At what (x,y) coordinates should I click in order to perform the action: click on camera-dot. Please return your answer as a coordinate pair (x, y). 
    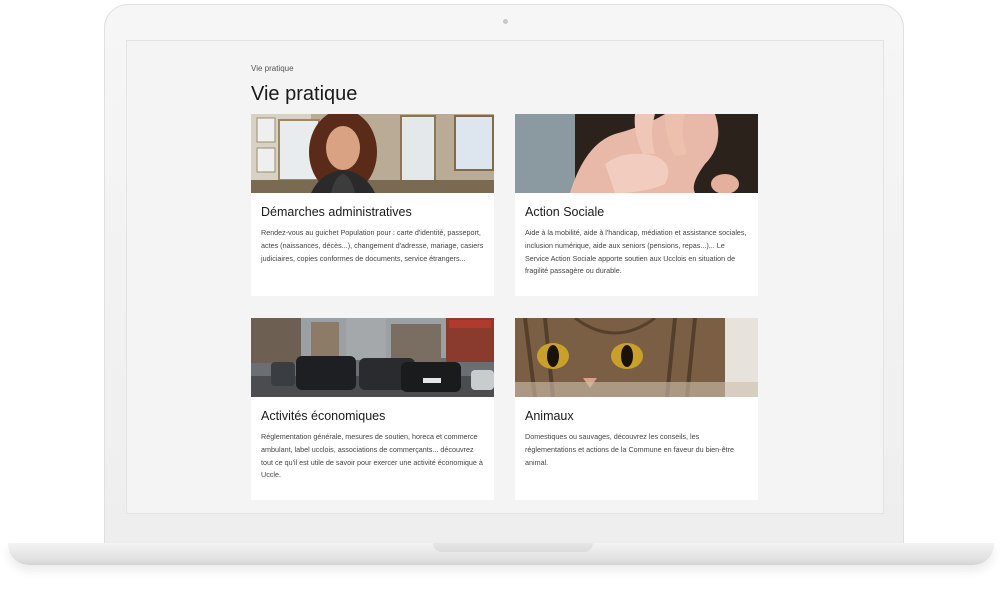
    Looking at the image, I should click on (505, 21).